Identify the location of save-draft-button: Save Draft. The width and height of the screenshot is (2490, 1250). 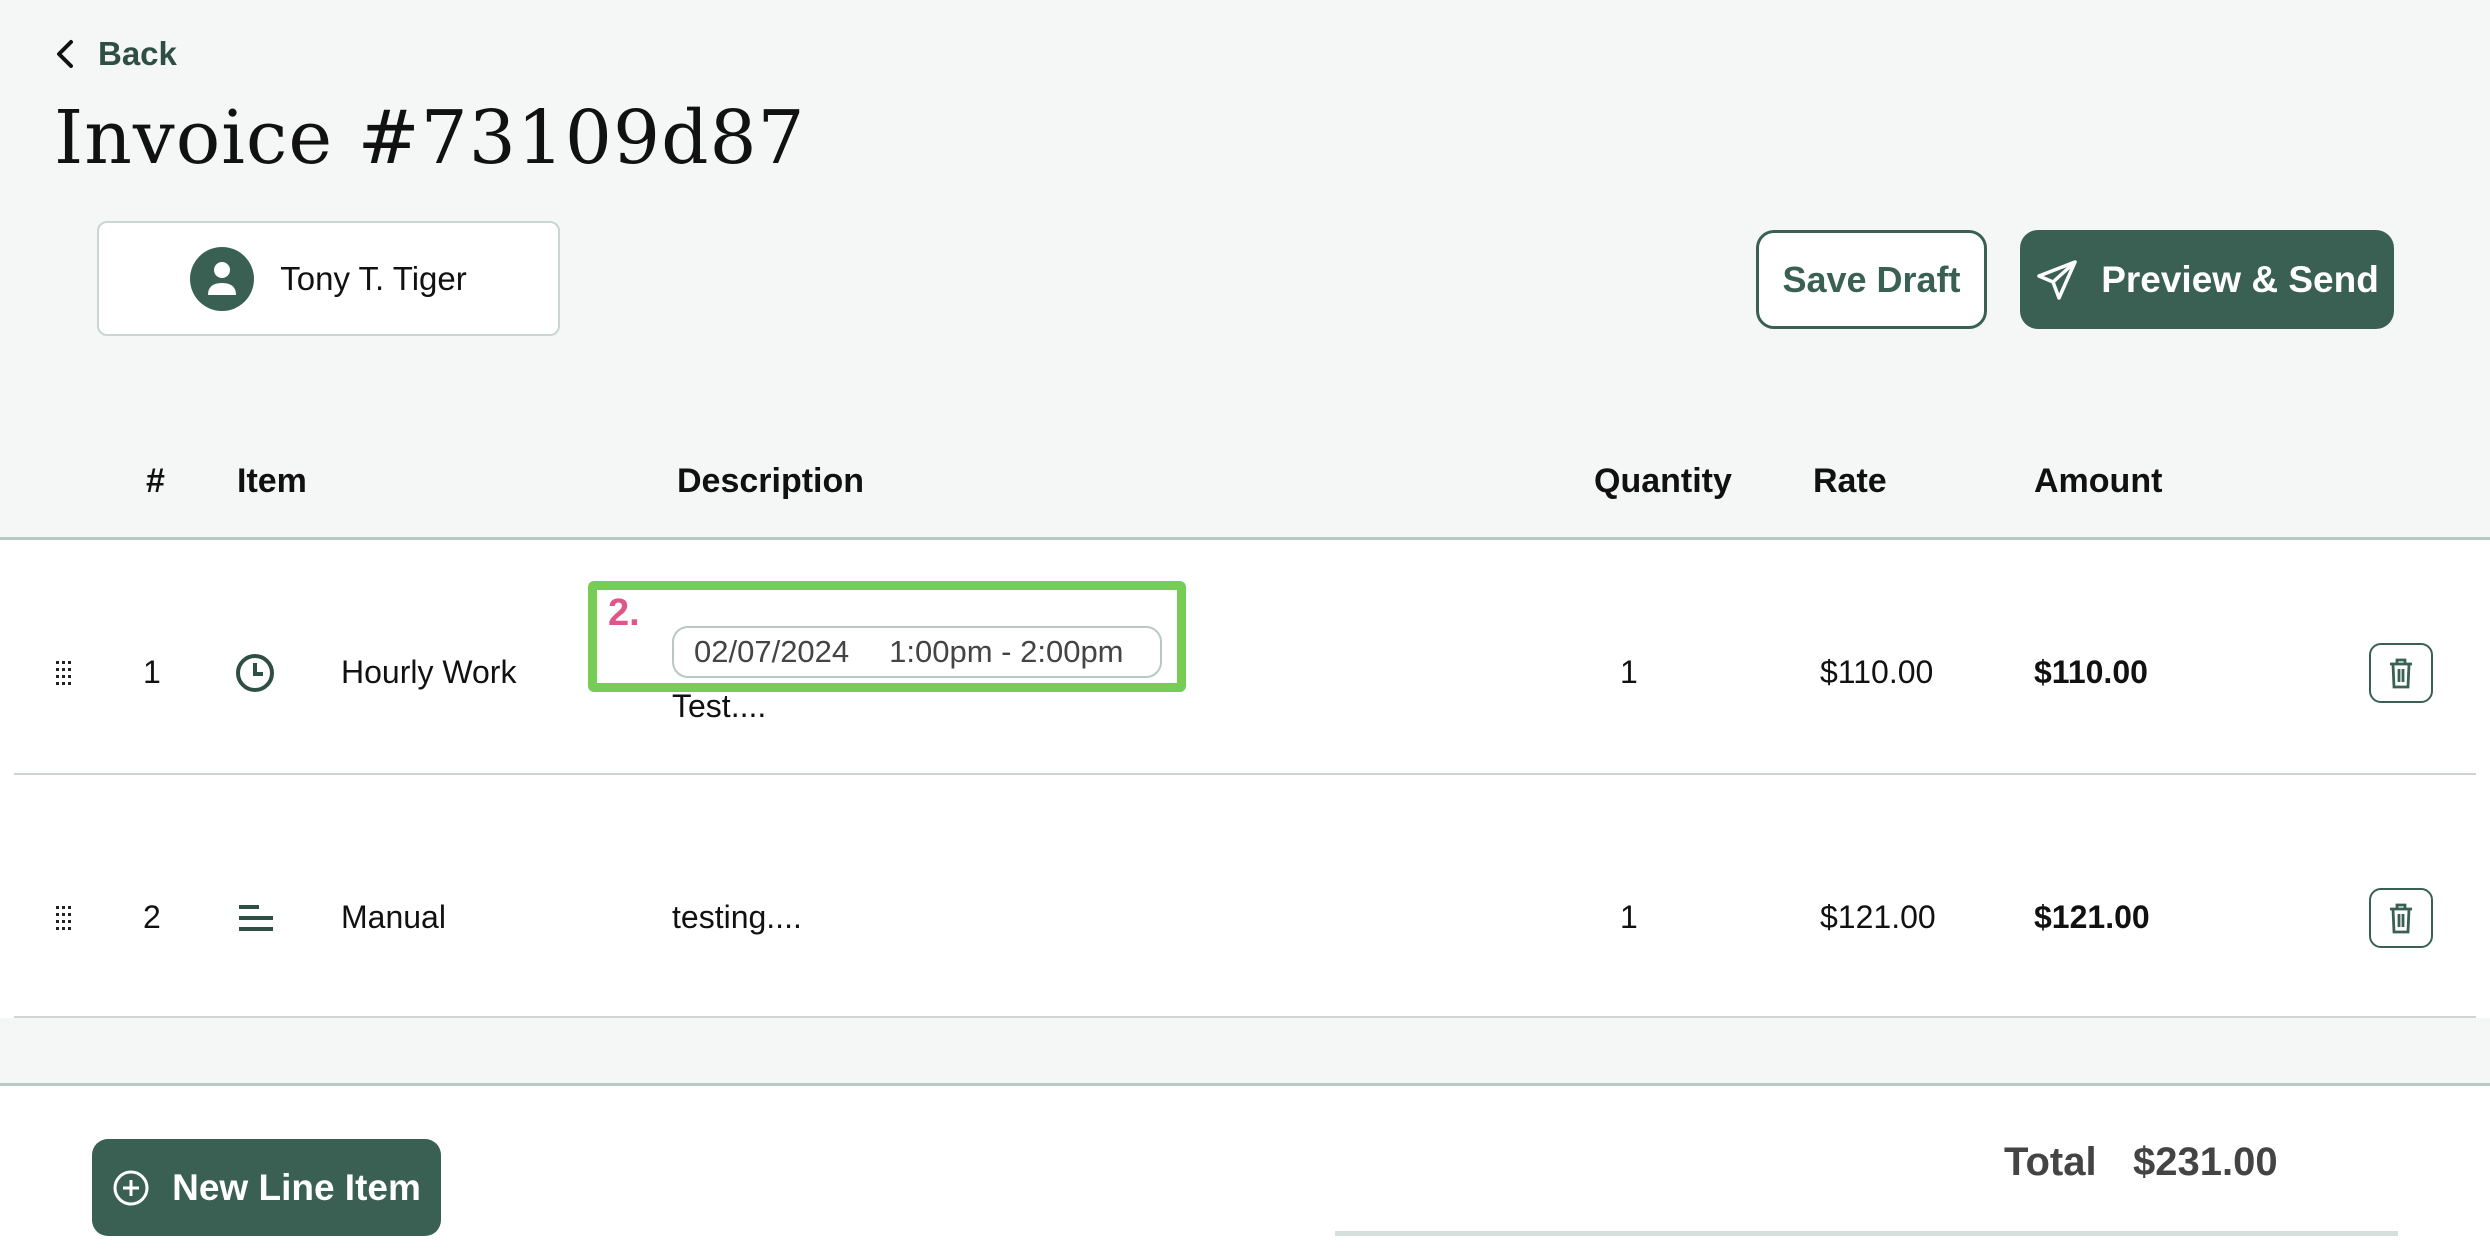
(1871, 279).